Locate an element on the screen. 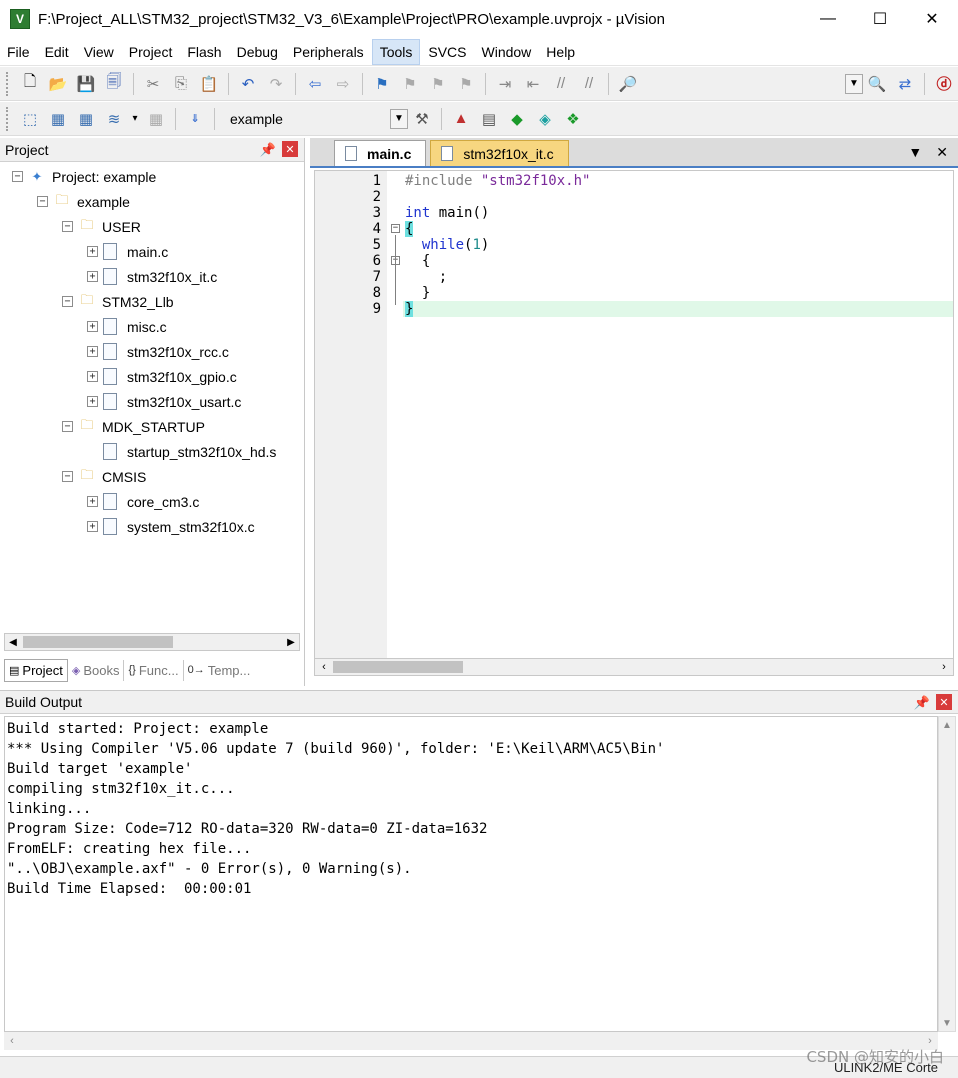 This screenshot has width=958, height=1078. menu-tools: Tools is located at coordinates (396, 51).